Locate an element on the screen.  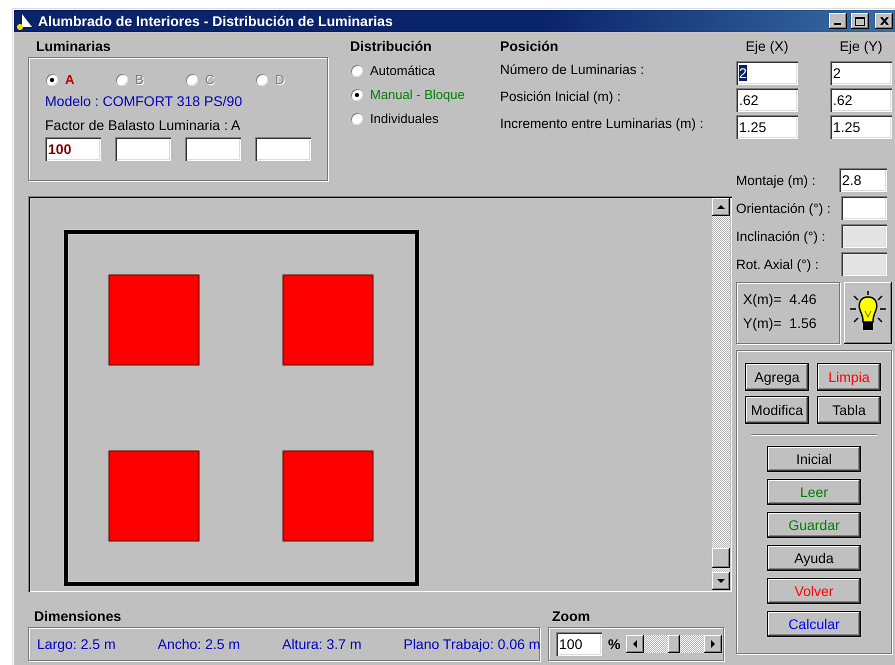
left-arrow-icon is located at coordinates (635, 644).